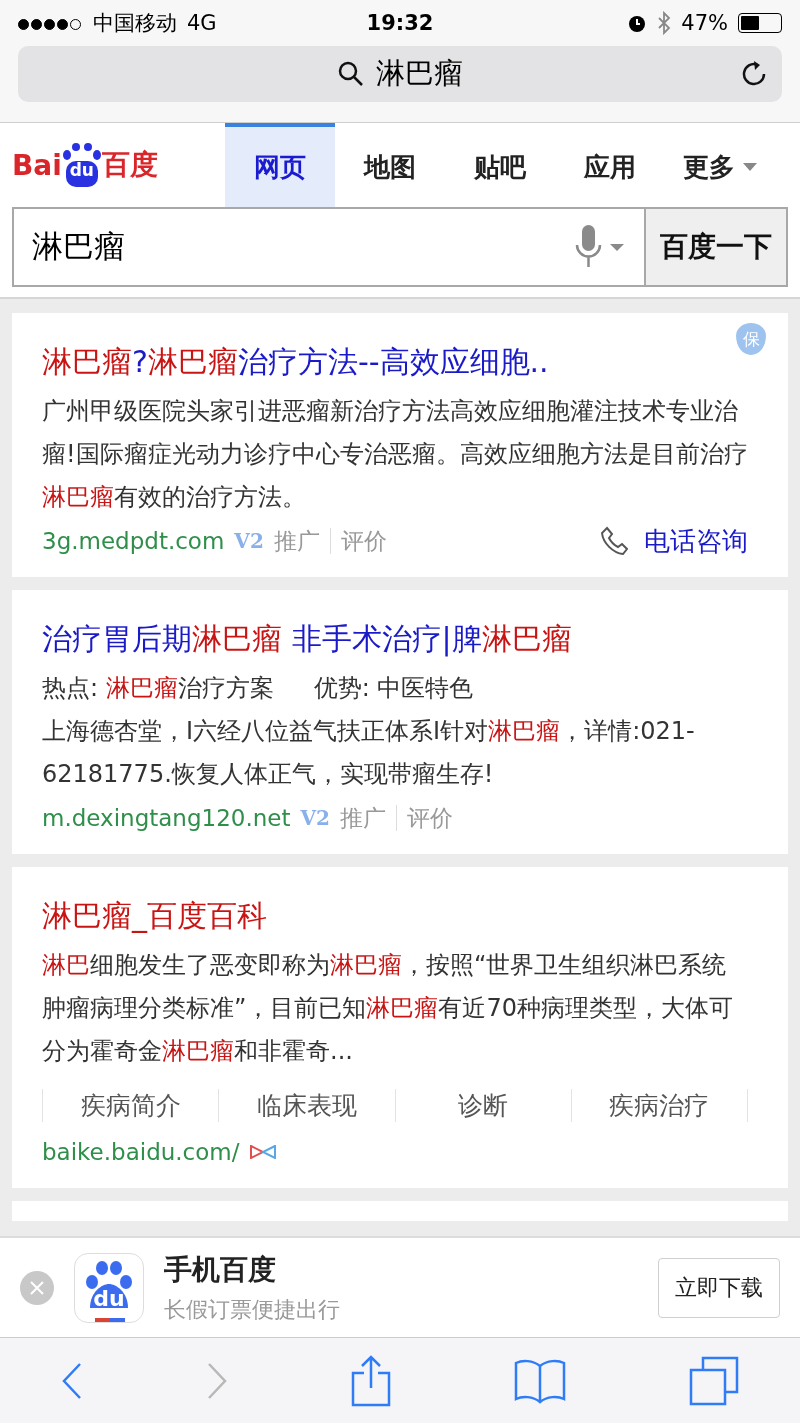  What do you see at coordinates (252, 1309) in the screenshot?
I see `app-tagline: 长假订票便捷出行` at bounding box center [252, 1309].